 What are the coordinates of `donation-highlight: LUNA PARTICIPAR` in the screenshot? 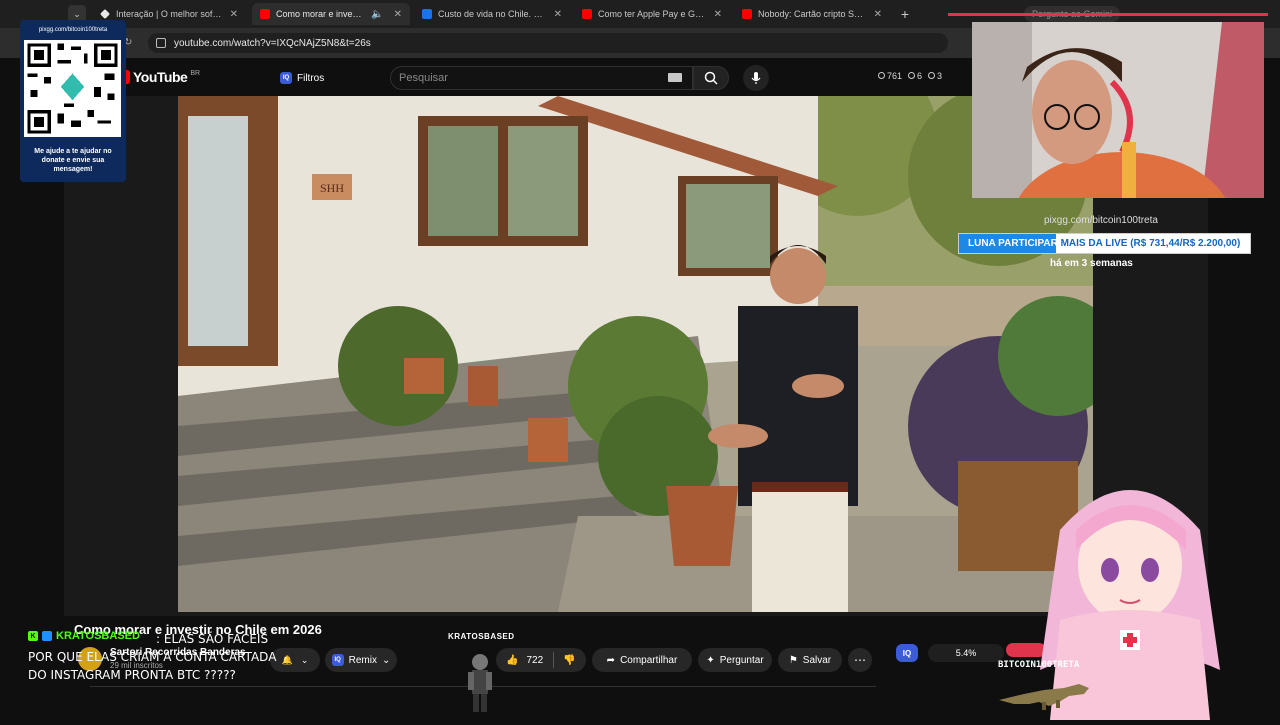 It's located at (1013, 243).